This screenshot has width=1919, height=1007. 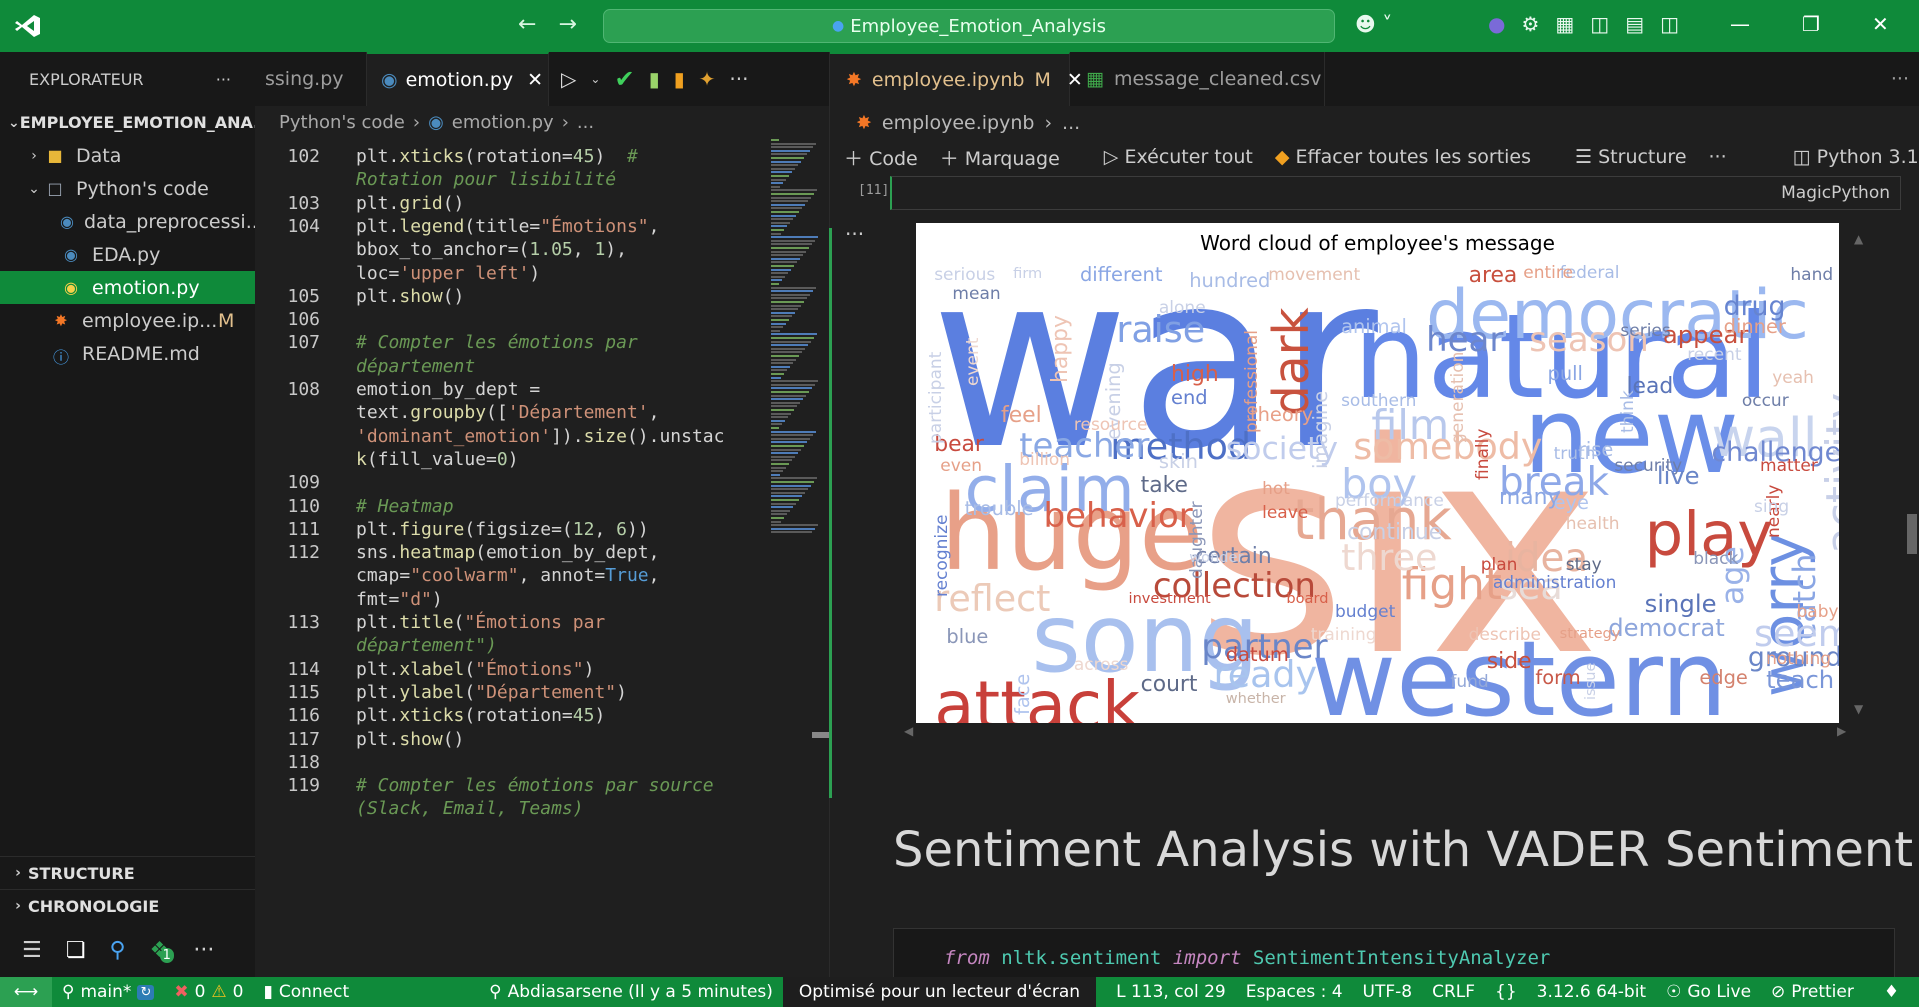 What do you see at coordinates (307, 992) in the screenshot?
I see `connect-indicator: ▮ Connect` at bounding box center [307, 992].